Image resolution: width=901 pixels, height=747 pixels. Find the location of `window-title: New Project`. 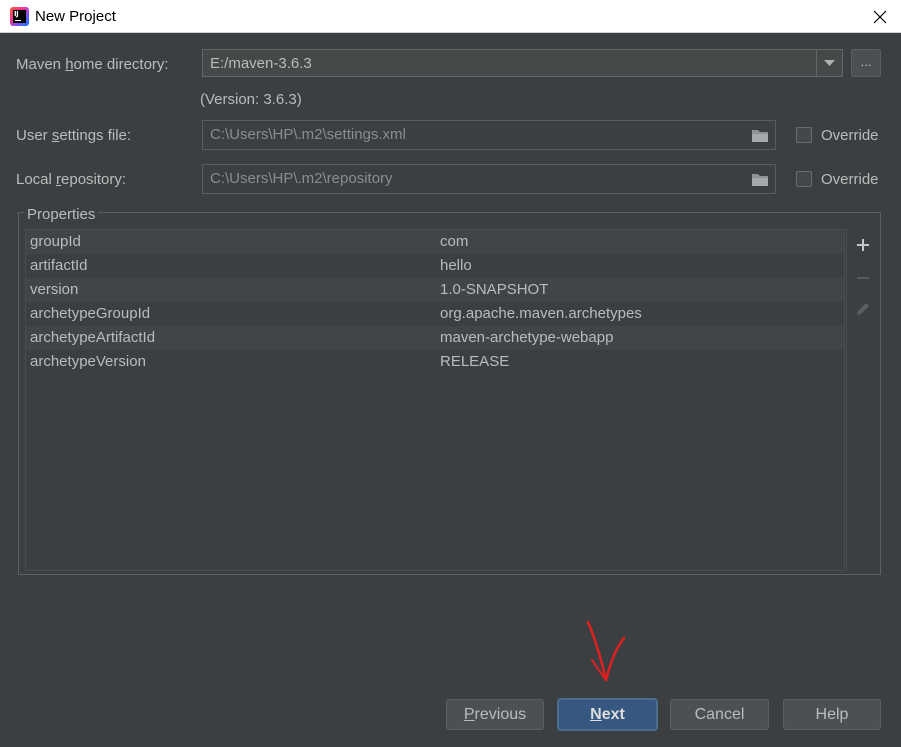

window-title: New Project is located at coordinates (75, 16).